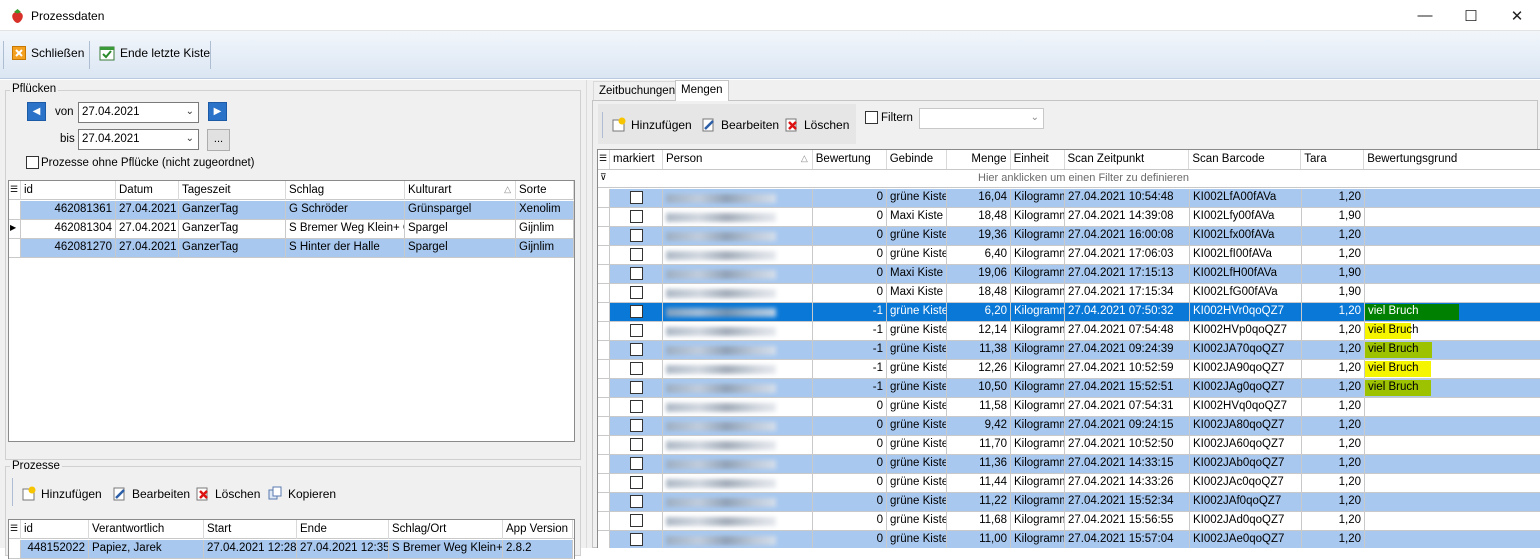 This screenshot has width=1540, height=559. I want to click on cell-schlag: G Schröder, so click(345, 210).